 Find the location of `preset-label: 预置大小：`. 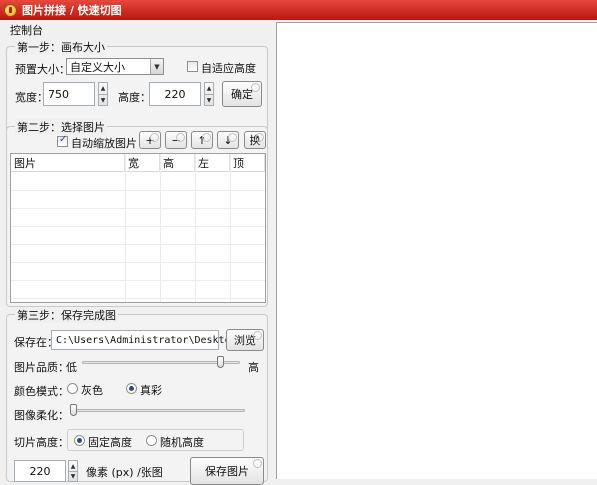

preset-label: 预置大小： is located at coordinates (42, 69).